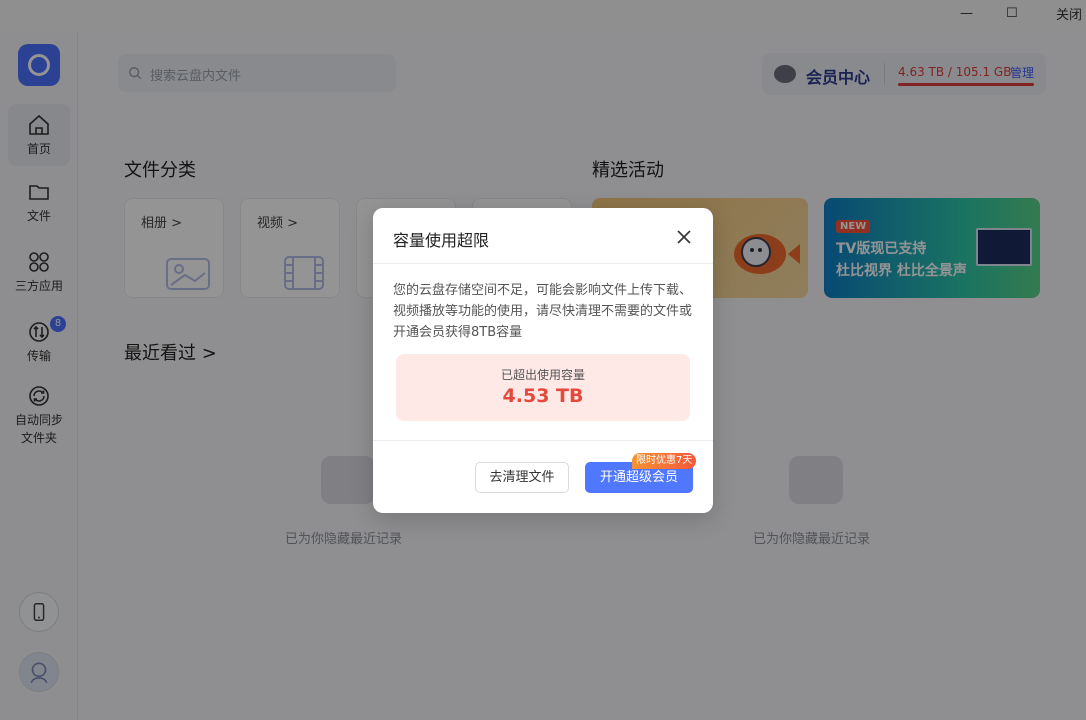 This screenshot has width=1086, height=720. I want to click on limited-offer-tag: 限时优惠7天, so click(664, 461).